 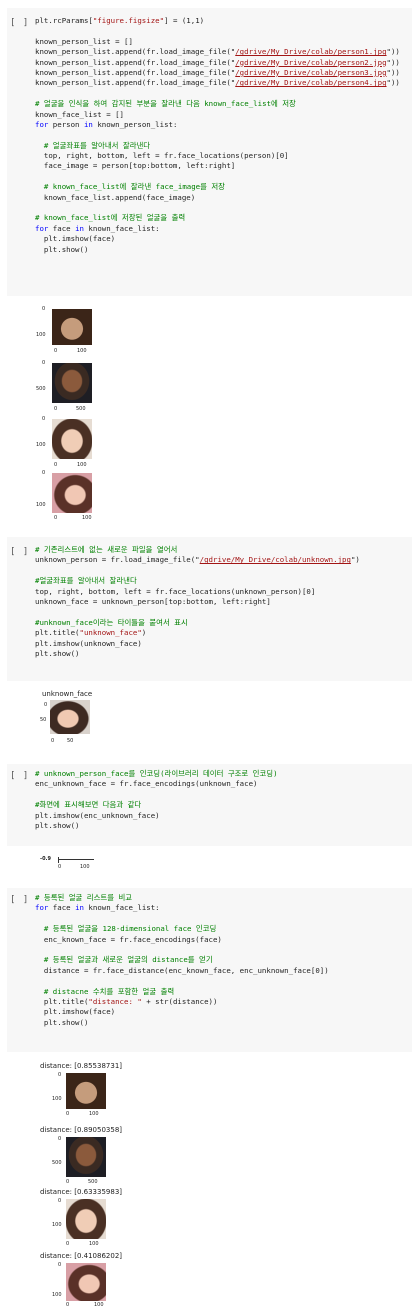 What do you see at coordinates (206, 865) in the screenshot?
I see `output-area-3: -0.9 0 100` at bounding box center [206, 865].